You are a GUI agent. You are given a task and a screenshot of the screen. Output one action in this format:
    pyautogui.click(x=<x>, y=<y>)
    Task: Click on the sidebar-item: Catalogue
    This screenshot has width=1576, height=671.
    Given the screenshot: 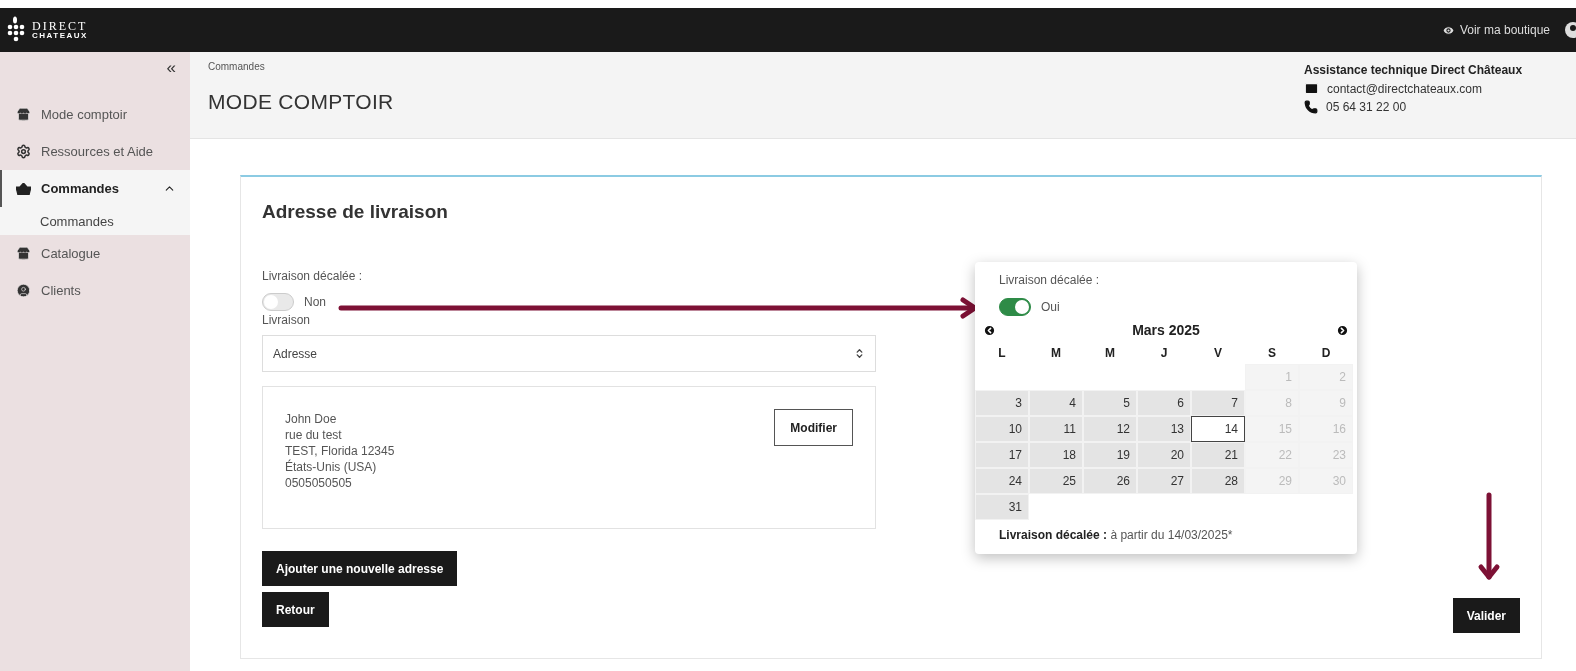 What is the action you would take?
    pyautogui.click(x=95, y=253)
    